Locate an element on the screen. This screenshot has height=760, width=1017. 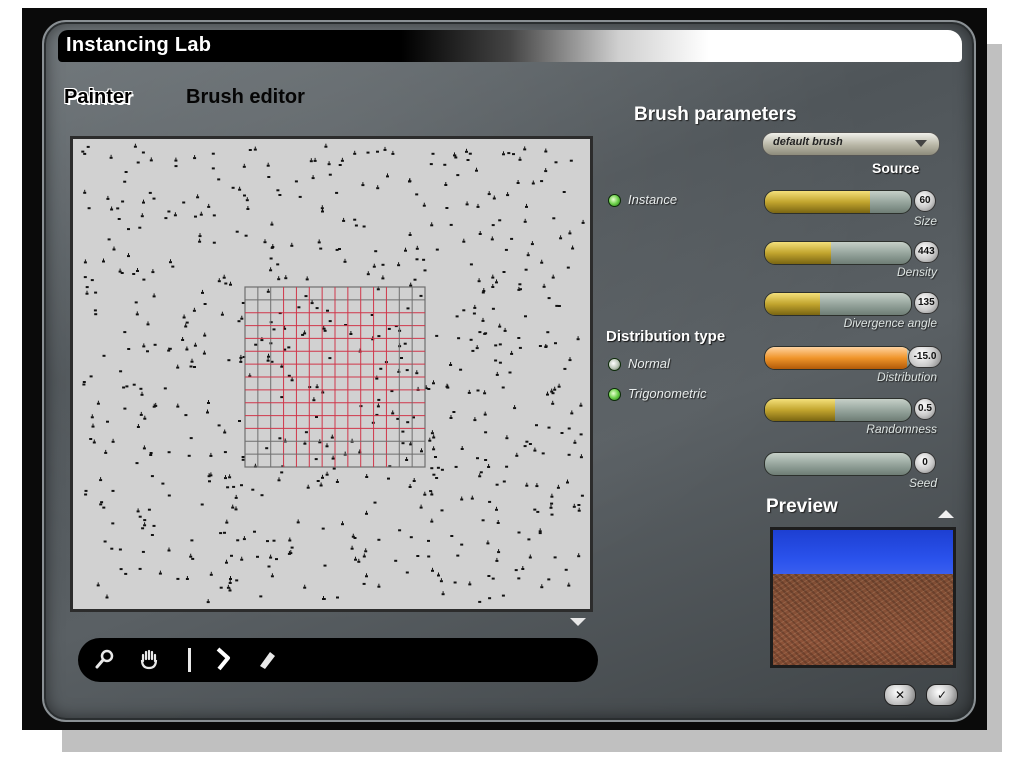
divergence-angle-slider is located at coordinates (838, 304).